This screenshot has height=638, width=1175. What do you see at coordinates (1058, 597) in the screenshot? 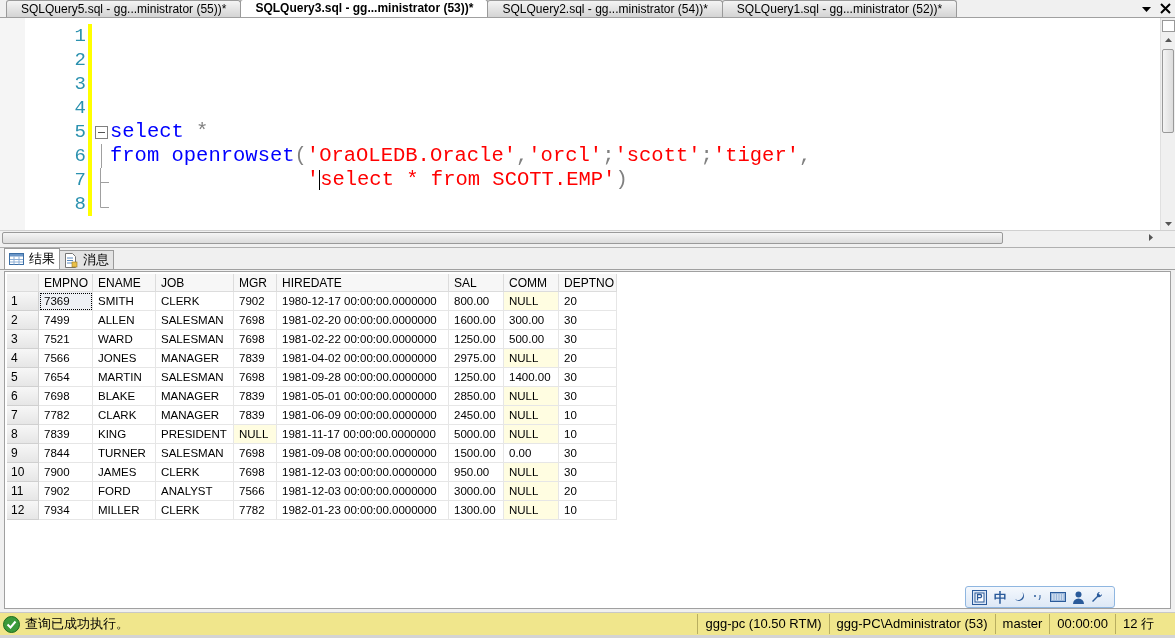
I see `keyboard-icon` at bounding box center [1058, 597].